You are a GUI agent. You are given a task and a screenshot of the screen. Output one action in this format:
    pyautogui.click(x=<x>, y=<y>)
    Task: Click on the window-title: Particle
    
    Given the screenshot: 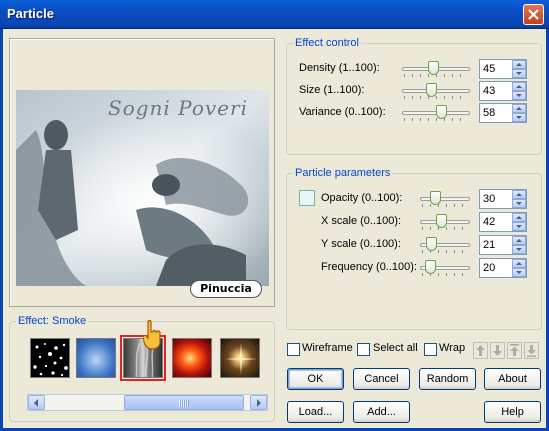 What is the action you would take?
    pyautogui.click(x=30, y=13)
    